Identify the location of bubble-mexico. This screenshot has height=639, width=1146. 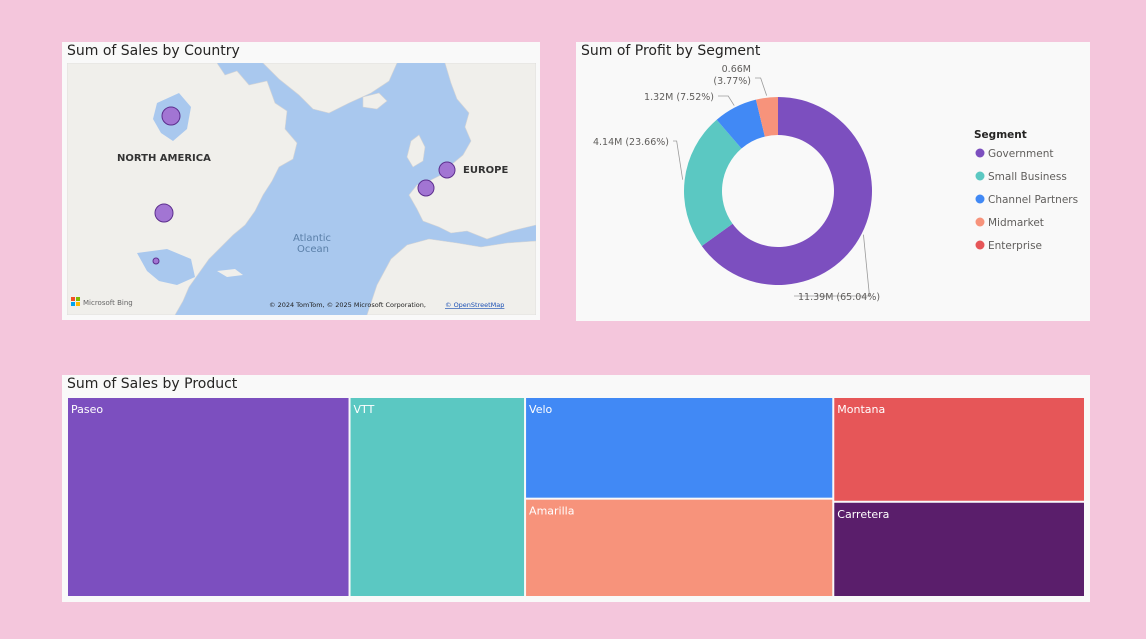
(156, 261).